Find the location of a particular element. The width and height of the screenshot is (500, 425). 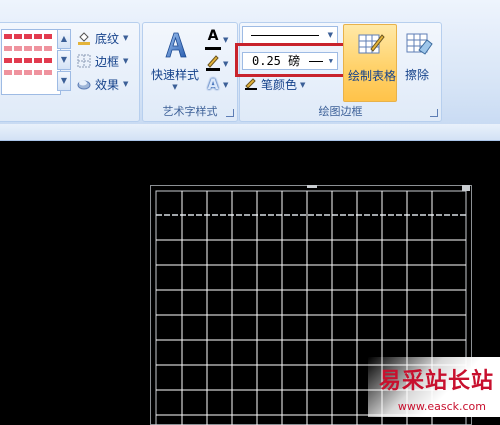

border-grid-icon is located at coordinates (84, 61).